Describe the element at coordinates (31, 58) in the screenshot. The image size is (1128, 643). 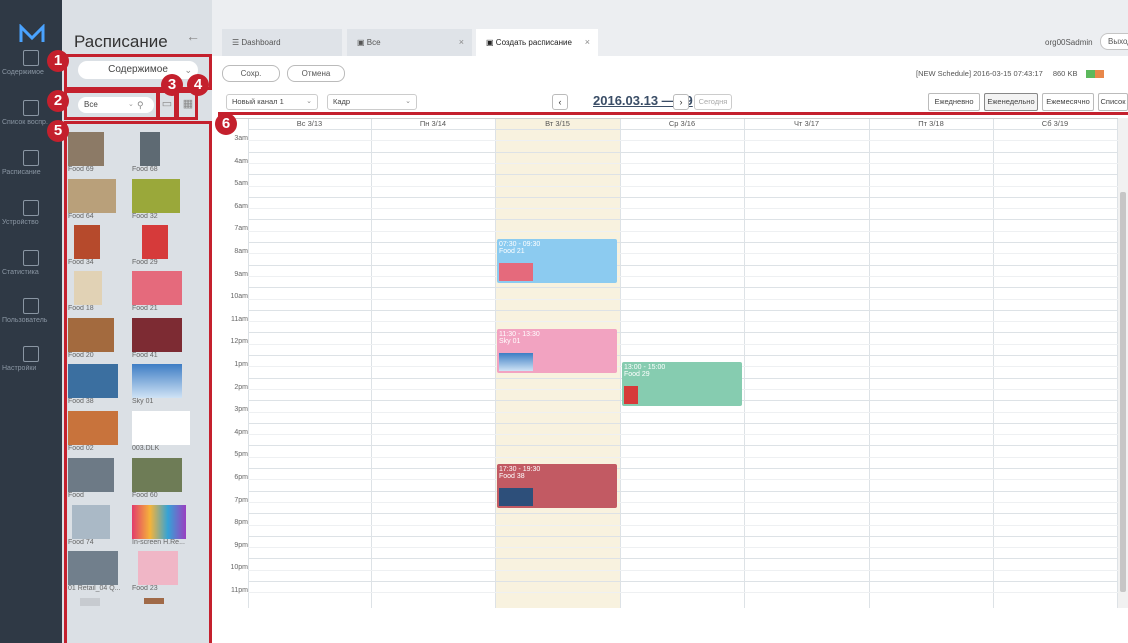
I see `grid-icon` at that location.